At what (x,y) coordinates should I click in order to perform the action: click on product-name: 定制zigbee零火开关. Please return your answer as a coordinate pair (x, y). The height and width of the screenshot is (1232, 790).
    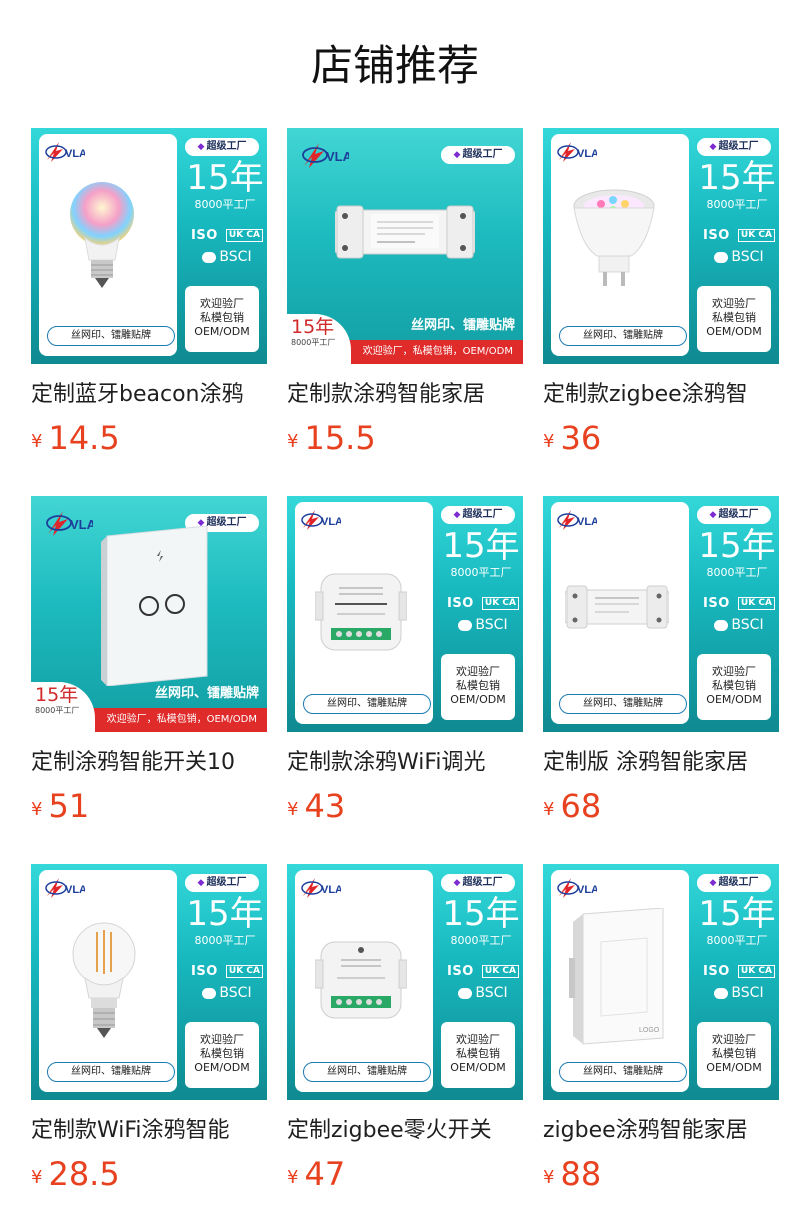
    Looking at the image, I should click on (405, 1131).